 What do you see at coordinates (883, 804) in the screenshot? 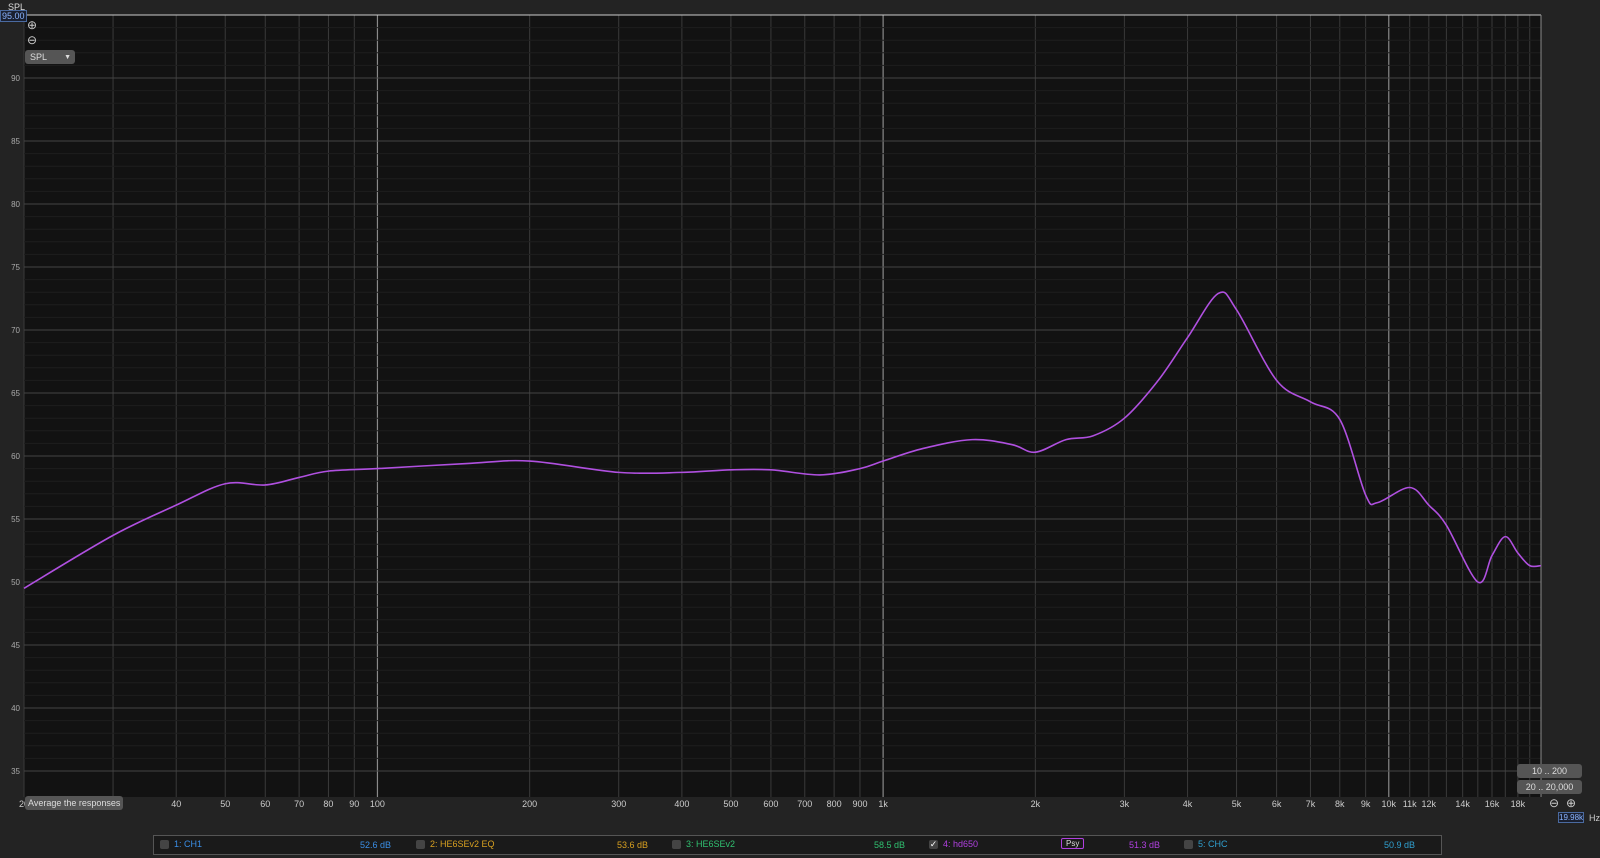
I see `x-tick-label: 1k` at bounding box center [883, 804].